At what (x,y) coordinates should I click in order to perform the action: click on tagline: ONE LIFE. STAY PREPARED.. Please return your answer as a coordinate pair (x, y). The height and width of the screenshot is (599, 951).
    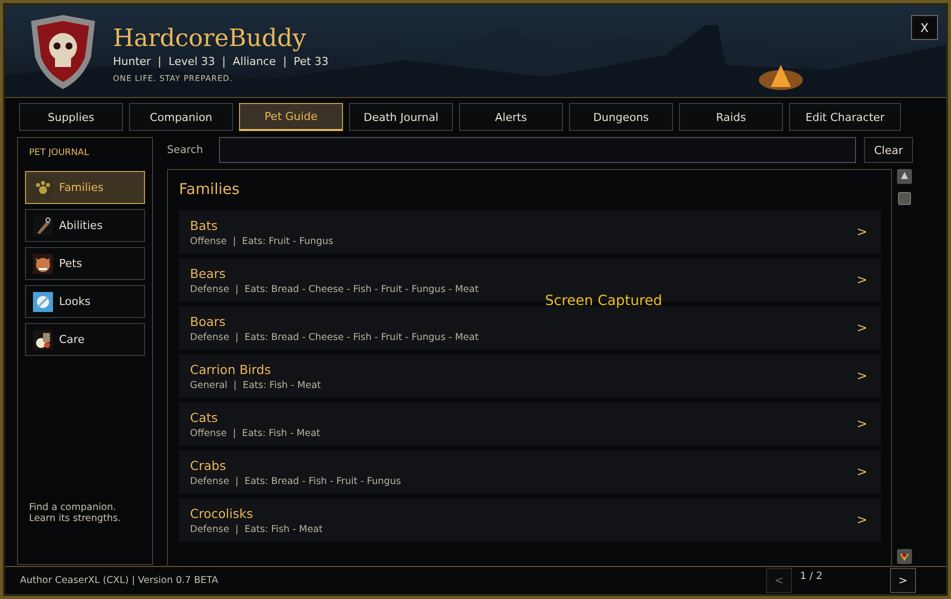
    Looking at the image, I should click on (173, 78).